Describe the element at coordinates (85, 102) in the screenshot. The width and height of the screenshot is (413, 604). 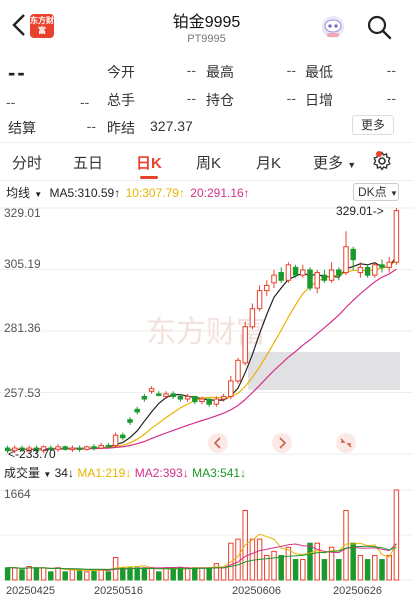
I see `price-change-pct: --` at that location.